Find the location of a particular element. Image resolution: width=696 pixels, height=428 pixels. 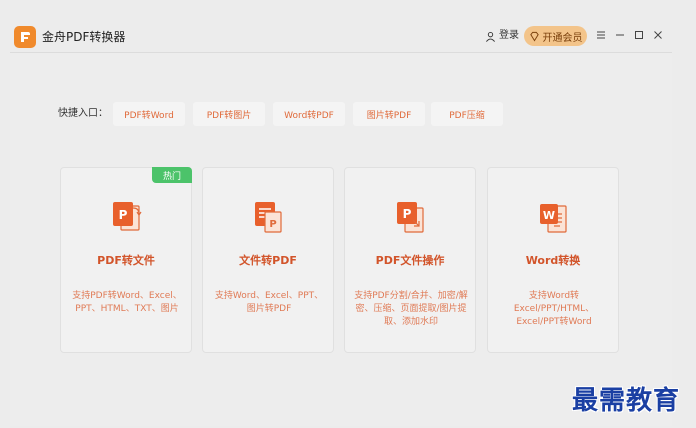

quick-entry-label: 快捷入口： is located at coordinates (83, 113).